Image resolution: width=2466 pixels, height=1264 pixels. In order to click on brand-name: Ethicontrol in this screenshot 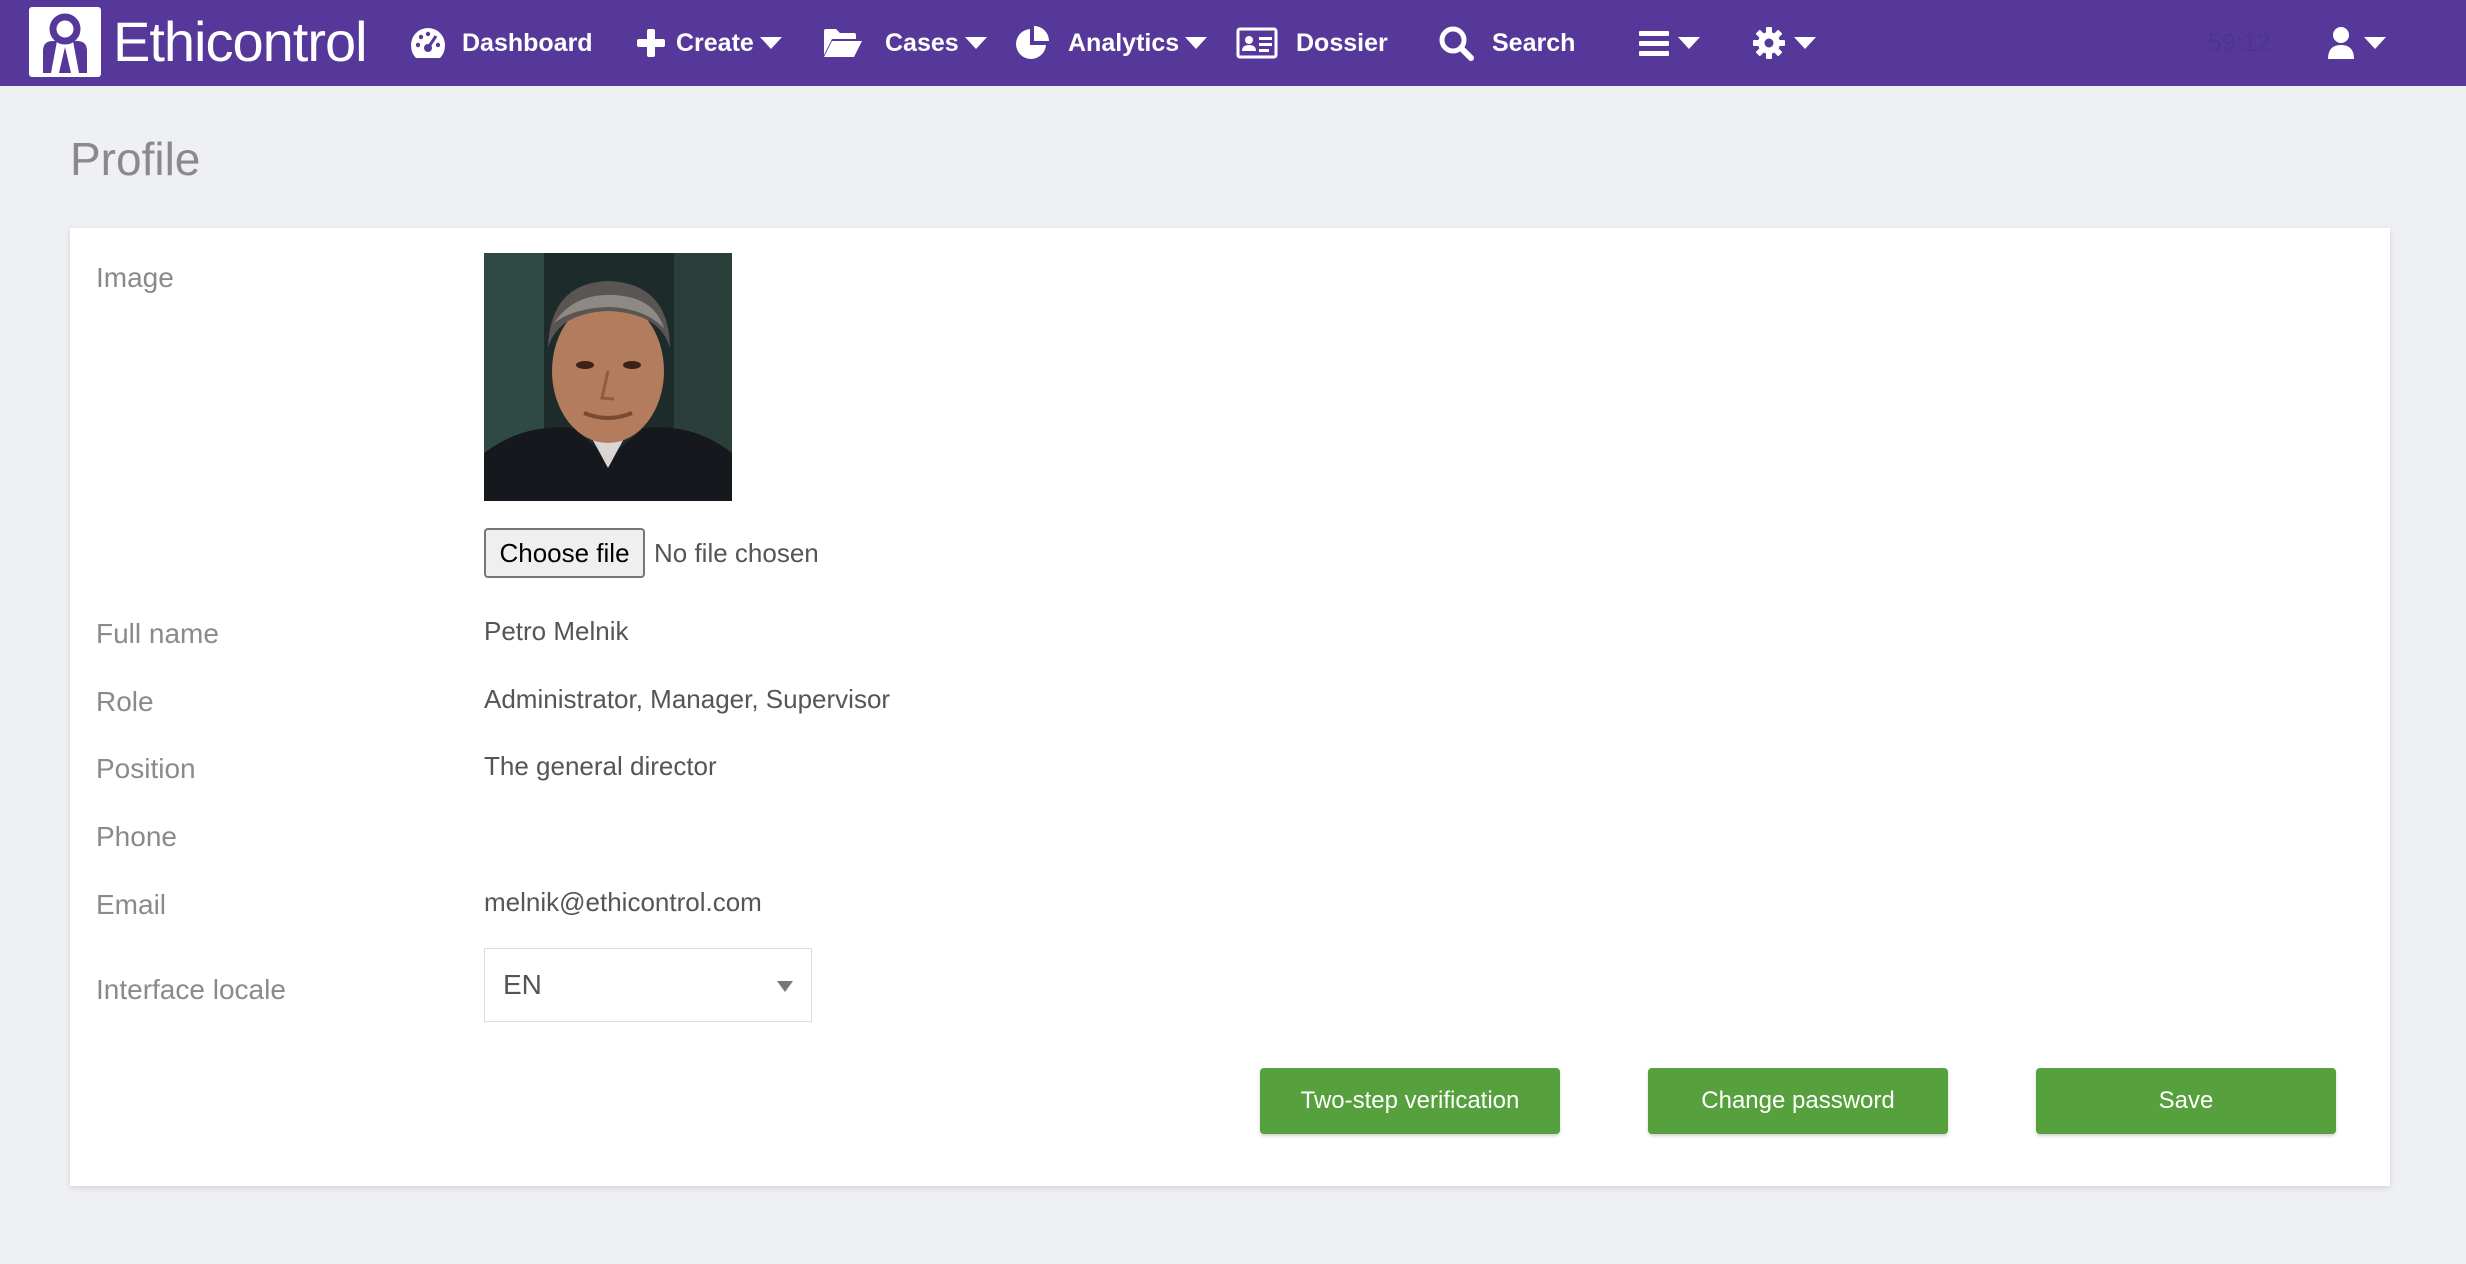, I will do `click(240, 41)`.